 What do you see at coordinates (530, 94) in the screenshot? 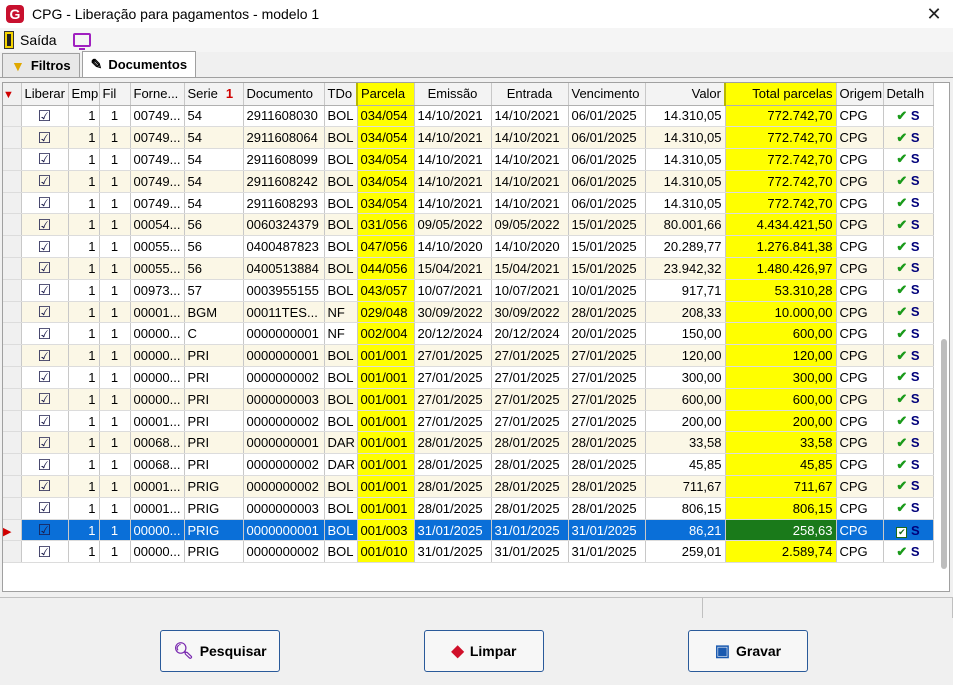
I see `col-entrada: Entrada` at bounding box center [530, 94].